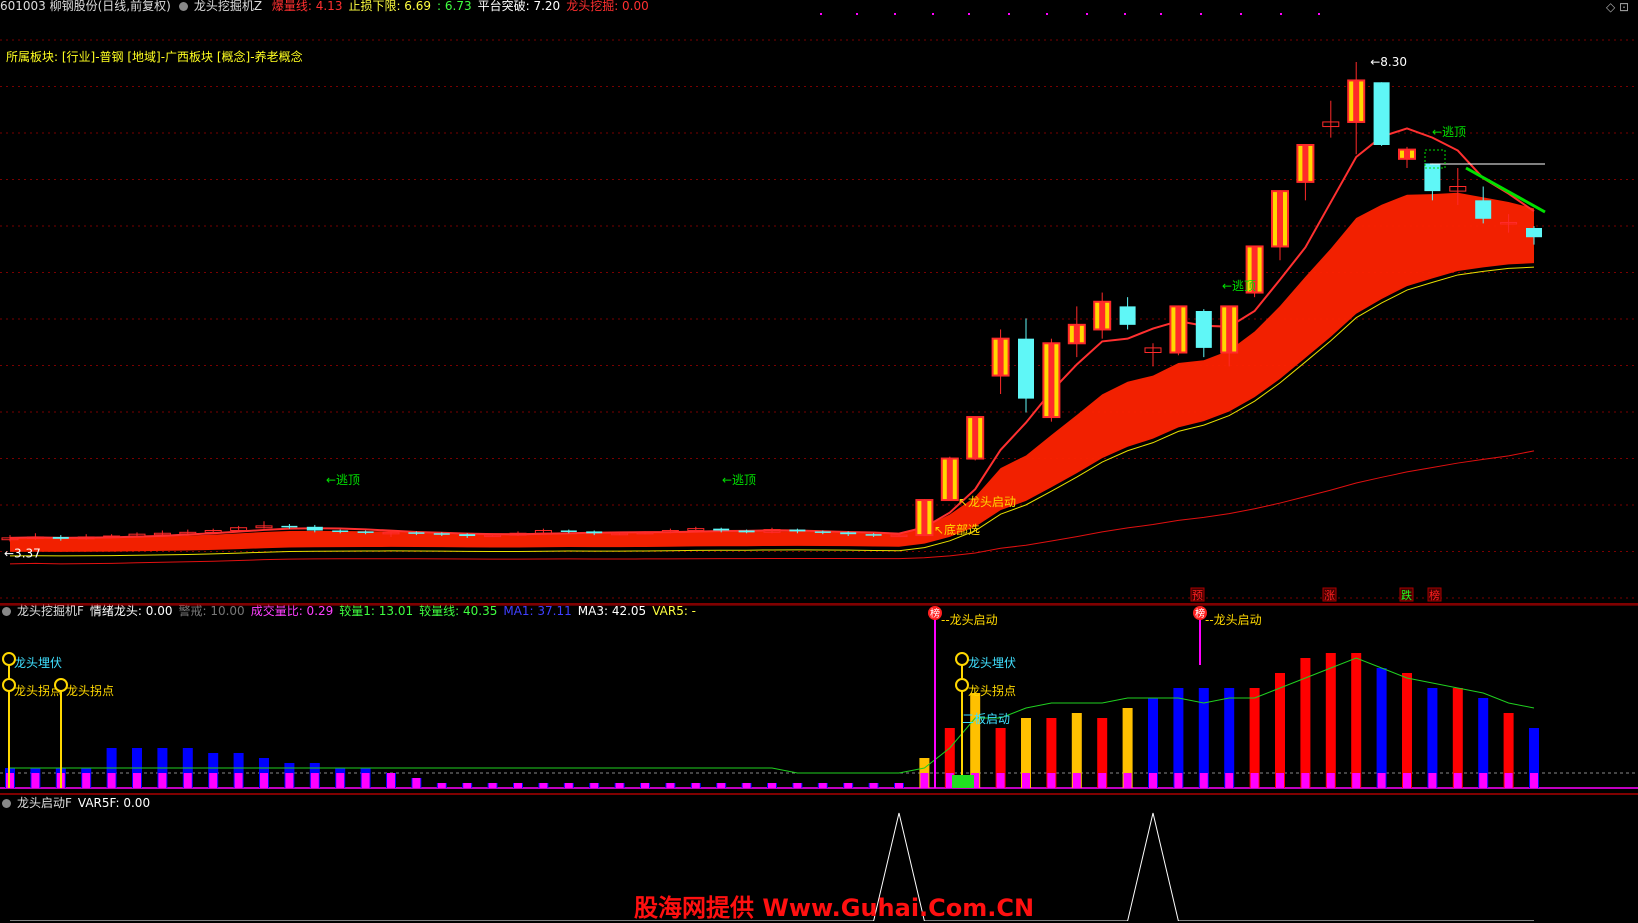 This screenshot has height=923, width=1638. What do you see at coordinates (969, 620) in the screenshot?
I see `signal-label-3: --龙头启动` at bounding box center [969, 620].